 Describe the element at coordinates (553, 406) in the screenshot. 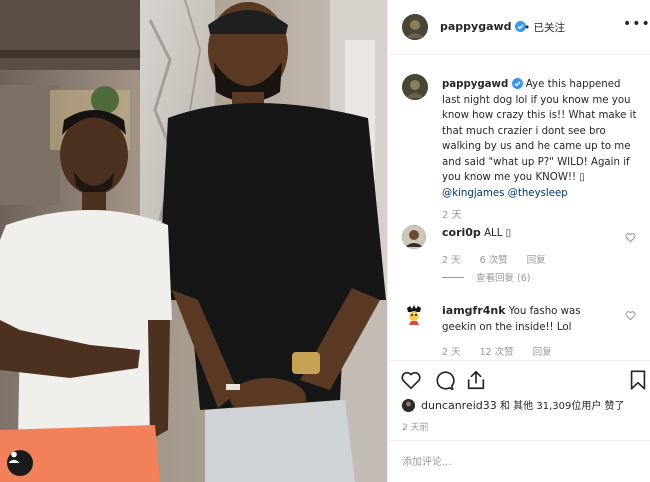

I see `likes-count: 31,309` at that location.